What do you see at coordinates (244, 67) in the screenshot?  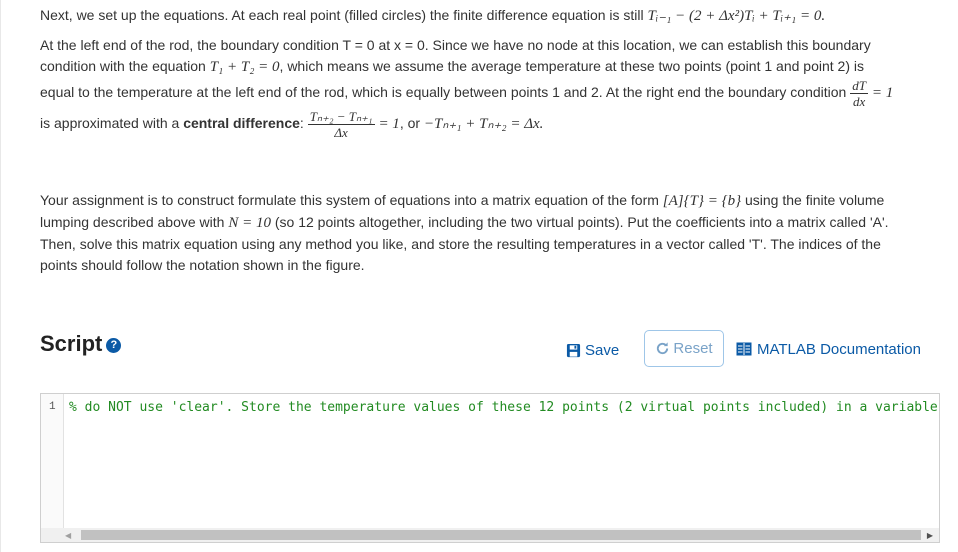 I see `boundary-equation-left: T₁ + T₂ = 0` at bounding box center [244, 67].